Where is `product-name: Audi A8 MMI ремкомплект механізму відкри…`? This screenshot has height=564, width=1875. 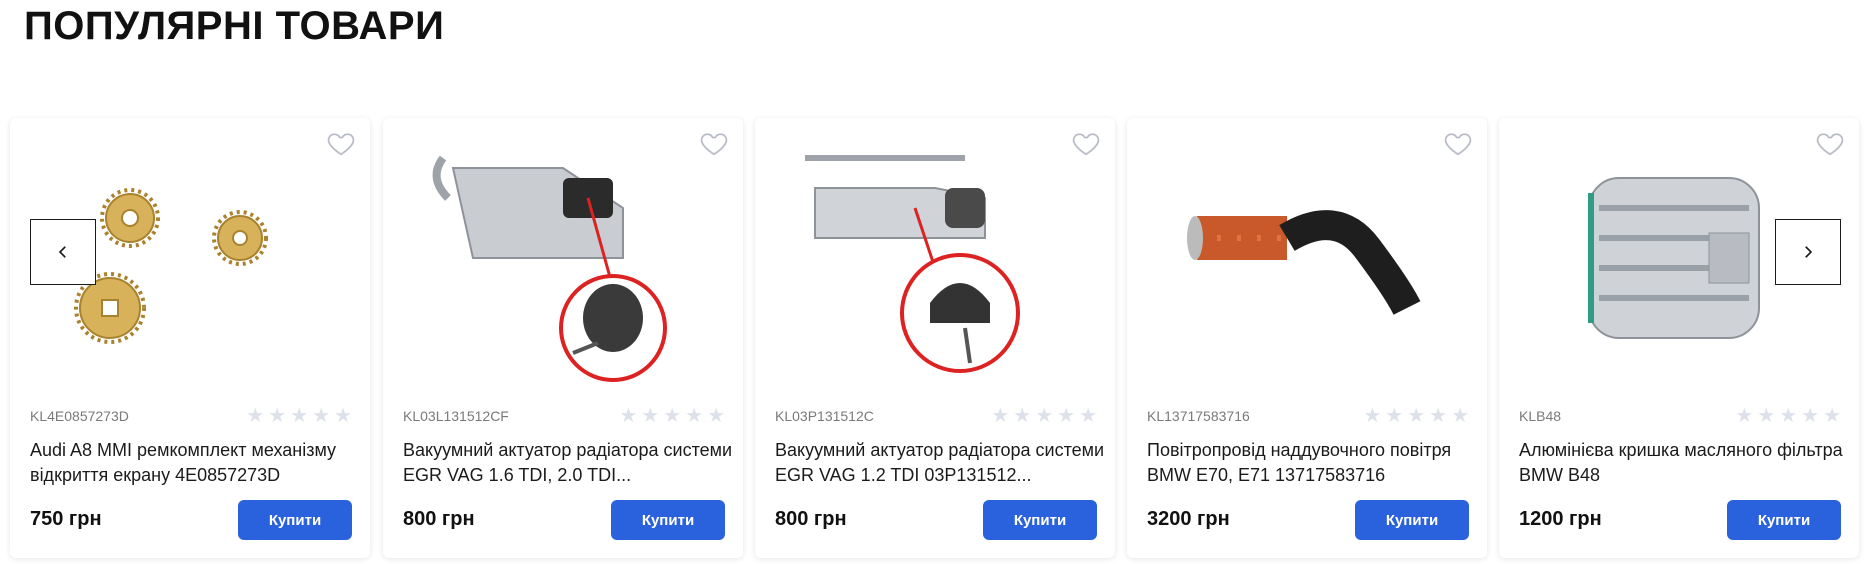
product-name: Audi A8 MMI ремкомплект механізму відкри… is located at coordinates (195, 463).